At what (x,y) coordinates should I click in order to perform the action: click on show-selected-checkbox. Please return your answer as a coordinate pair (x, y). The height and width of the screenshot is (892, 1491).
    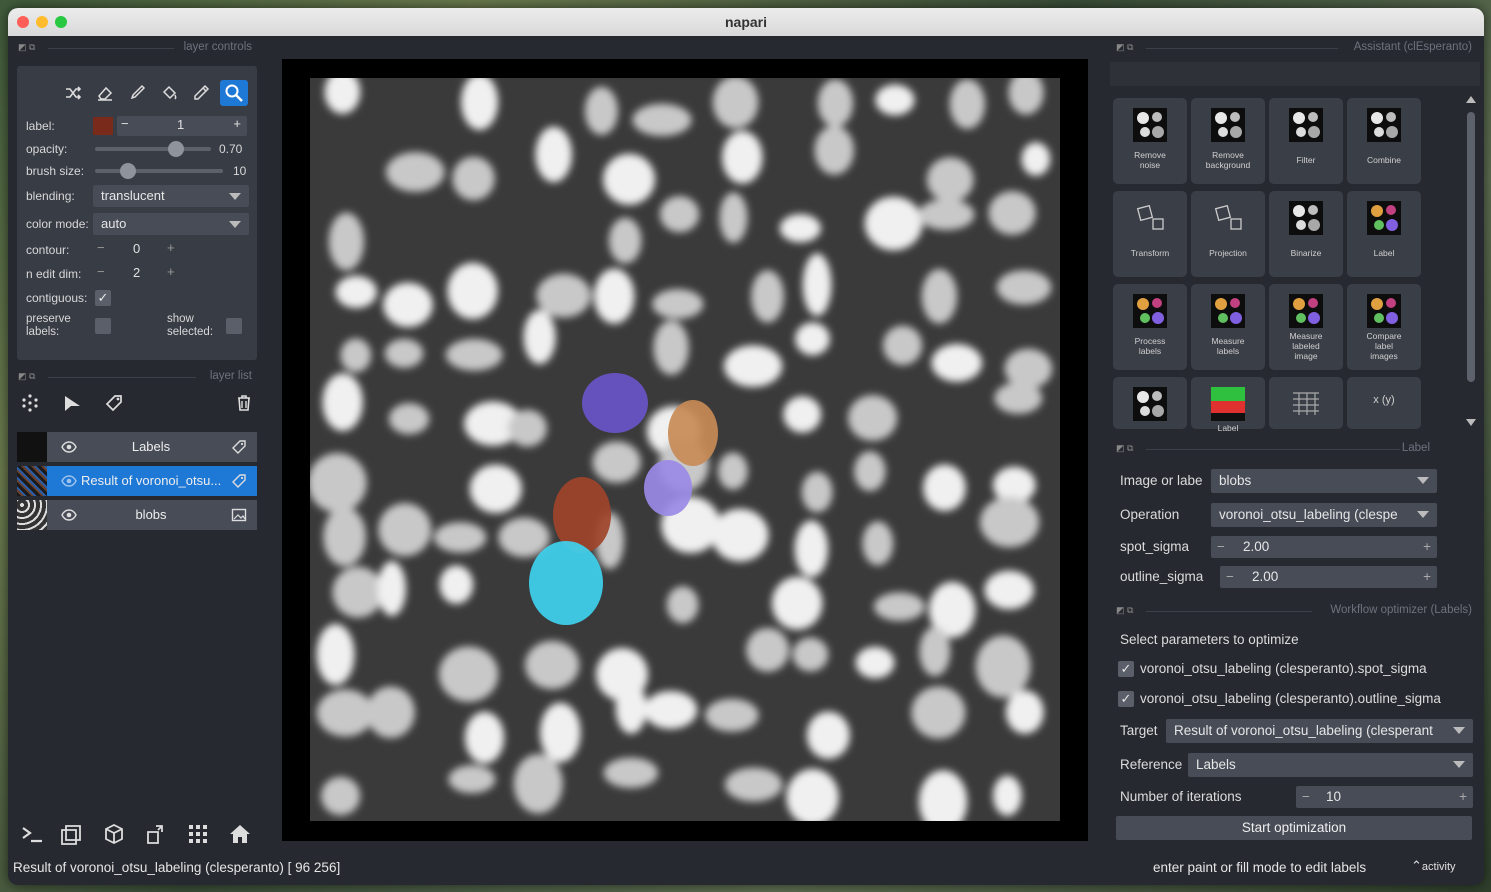
    Looking at the image, I should click on (234, 326).